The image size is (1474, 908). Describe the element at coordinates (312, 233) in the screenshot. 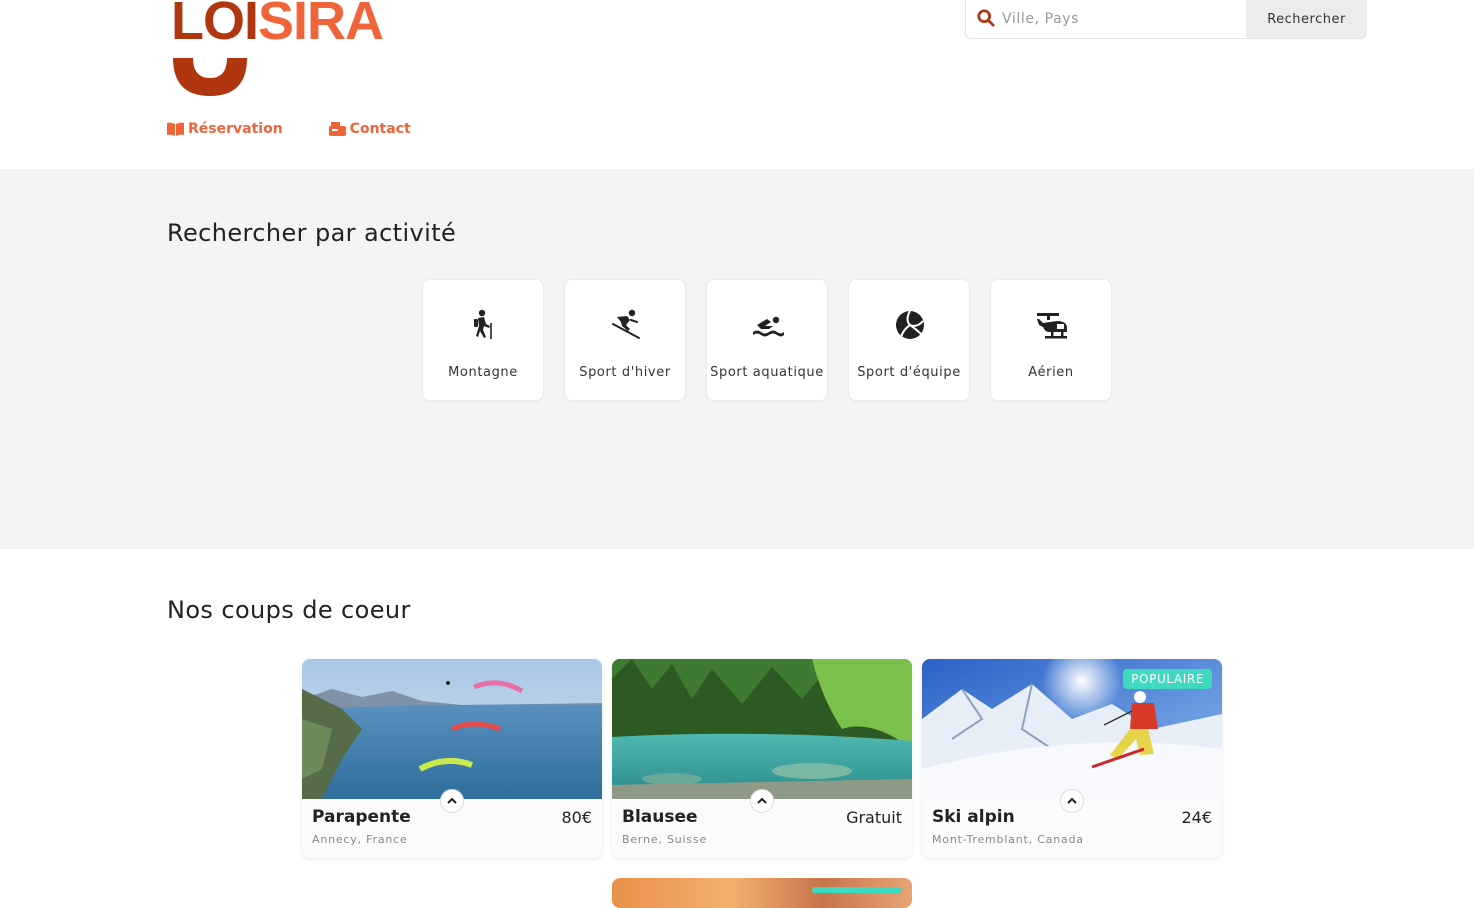

I see `activities-title: Rechercher par activité` at that location.